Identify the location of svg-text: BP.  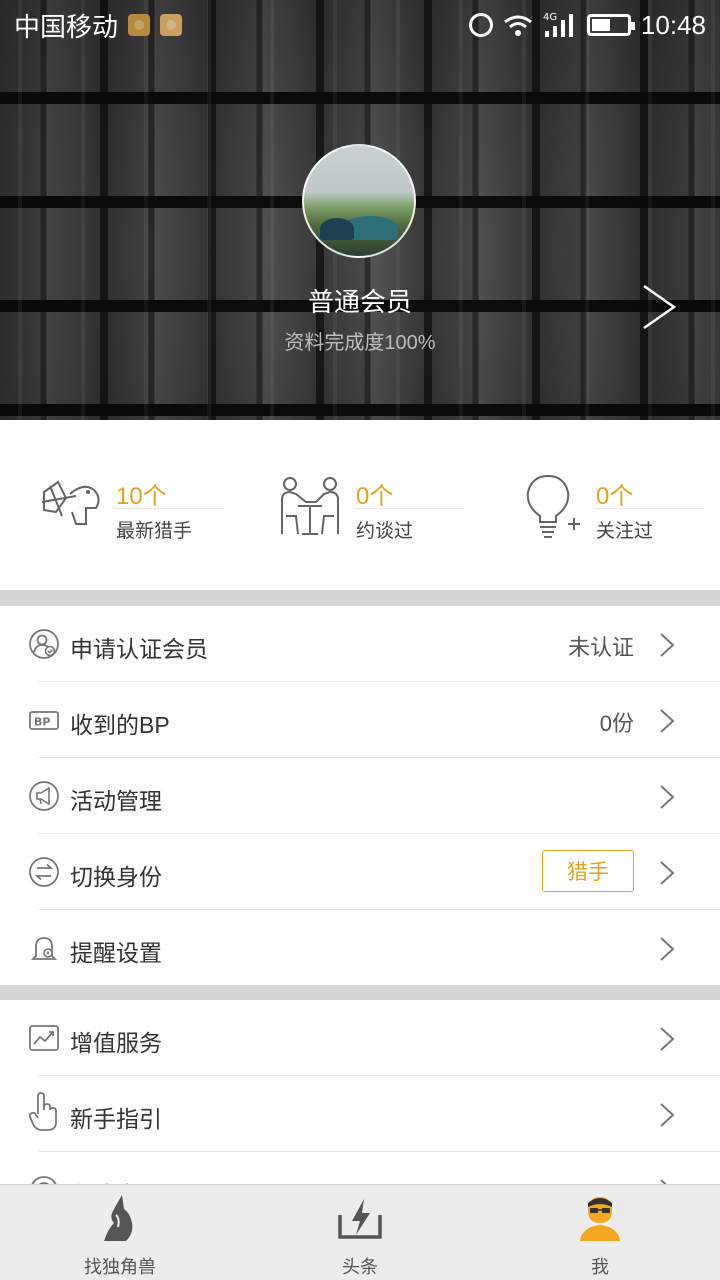
(42, 722).